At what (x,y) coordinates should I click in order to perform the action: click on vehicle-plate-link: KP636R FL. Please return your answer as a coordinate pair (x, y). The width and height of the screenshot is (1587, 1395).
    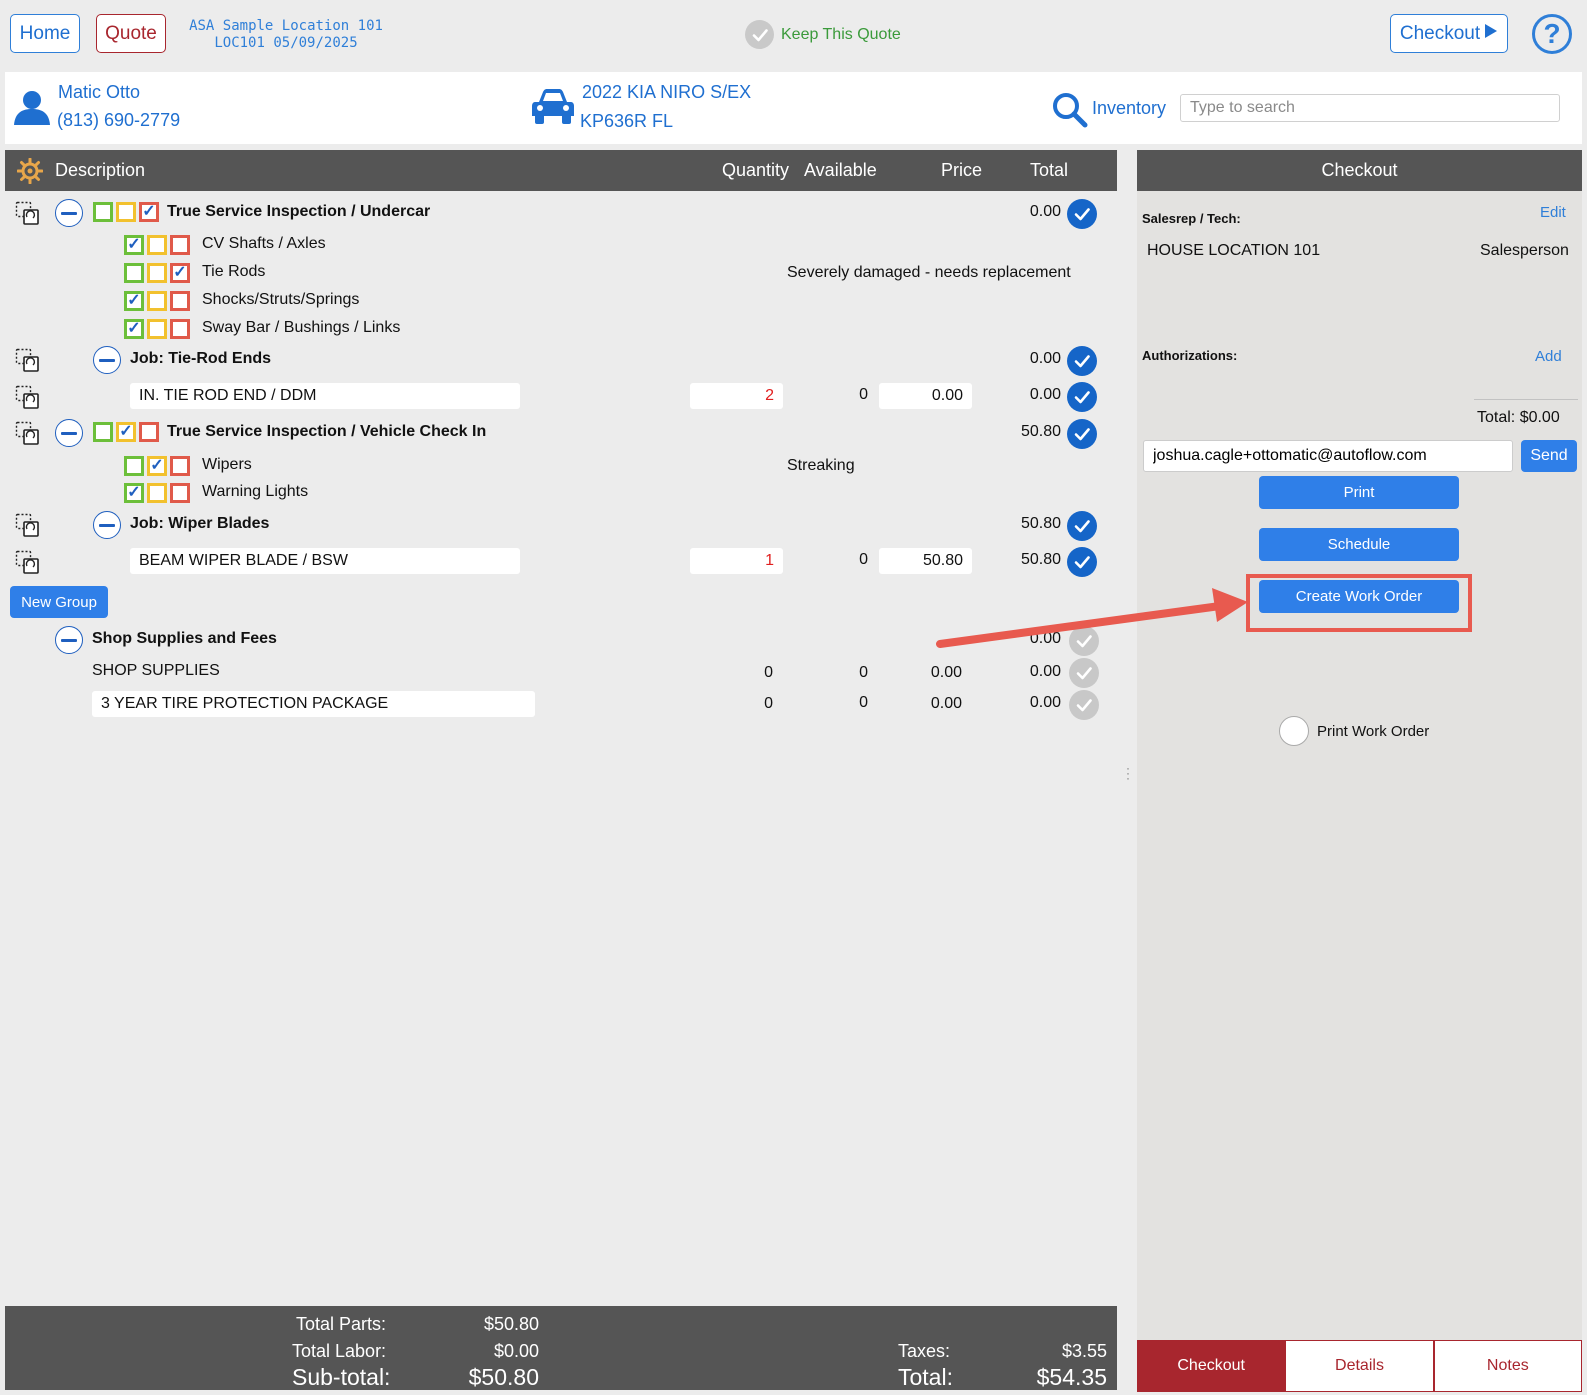
    Looking at the image, I should click on (626, 121).